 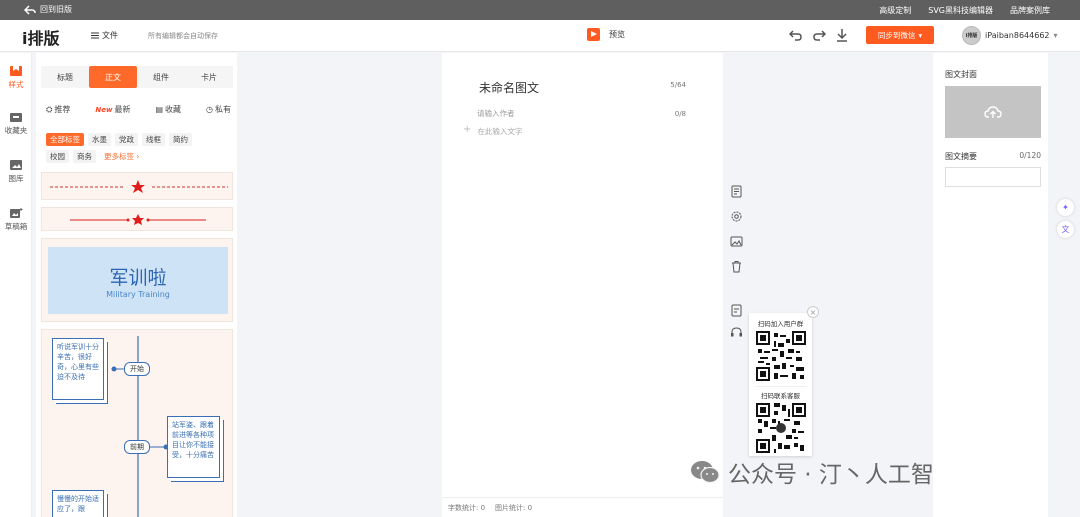 I want to click on preview-button: 预览, so click(x=606, y=34).